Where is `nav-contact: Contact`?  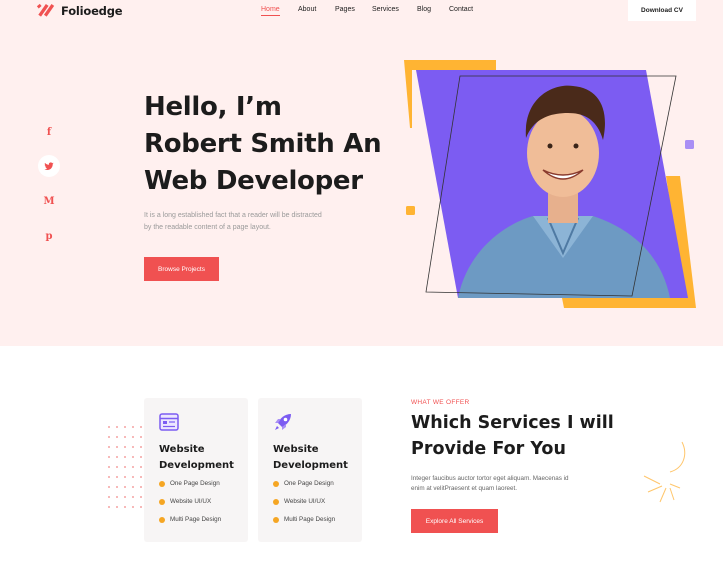 nav-contact: Contact is located at coordinates (461, 9).